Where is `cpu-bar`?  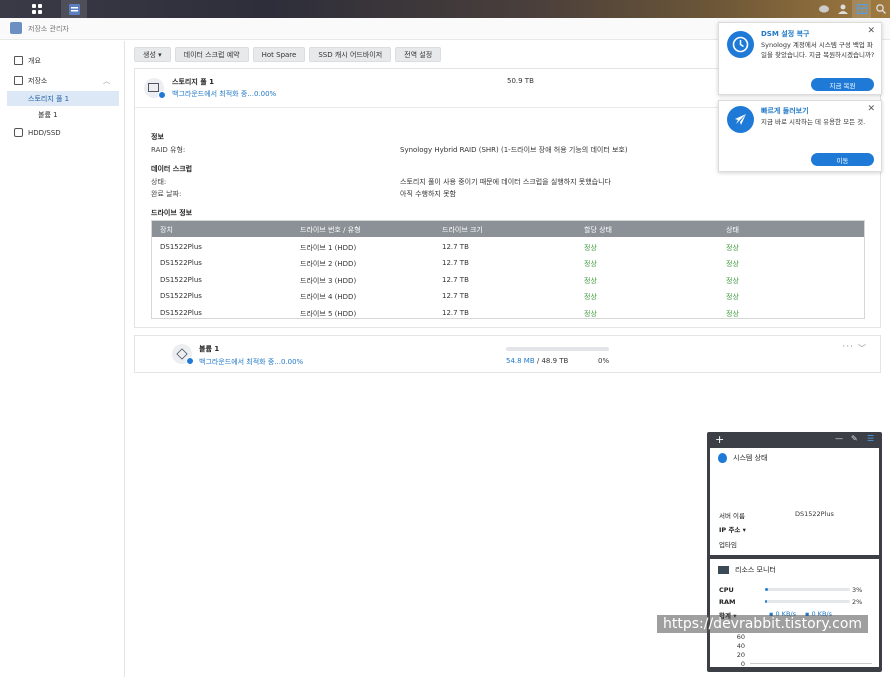
cpu-bar is located at coordinates (807, 589).